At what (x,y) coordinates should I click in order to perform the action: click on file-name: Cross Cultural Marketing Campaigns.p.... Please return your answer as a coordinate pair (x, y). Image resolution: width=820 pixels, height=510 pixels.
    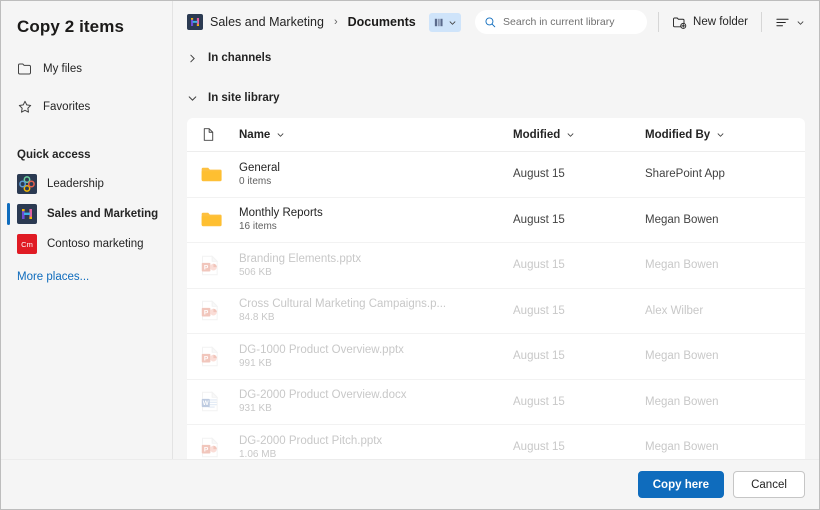
    Looking at the image, I should click on (343, 304).